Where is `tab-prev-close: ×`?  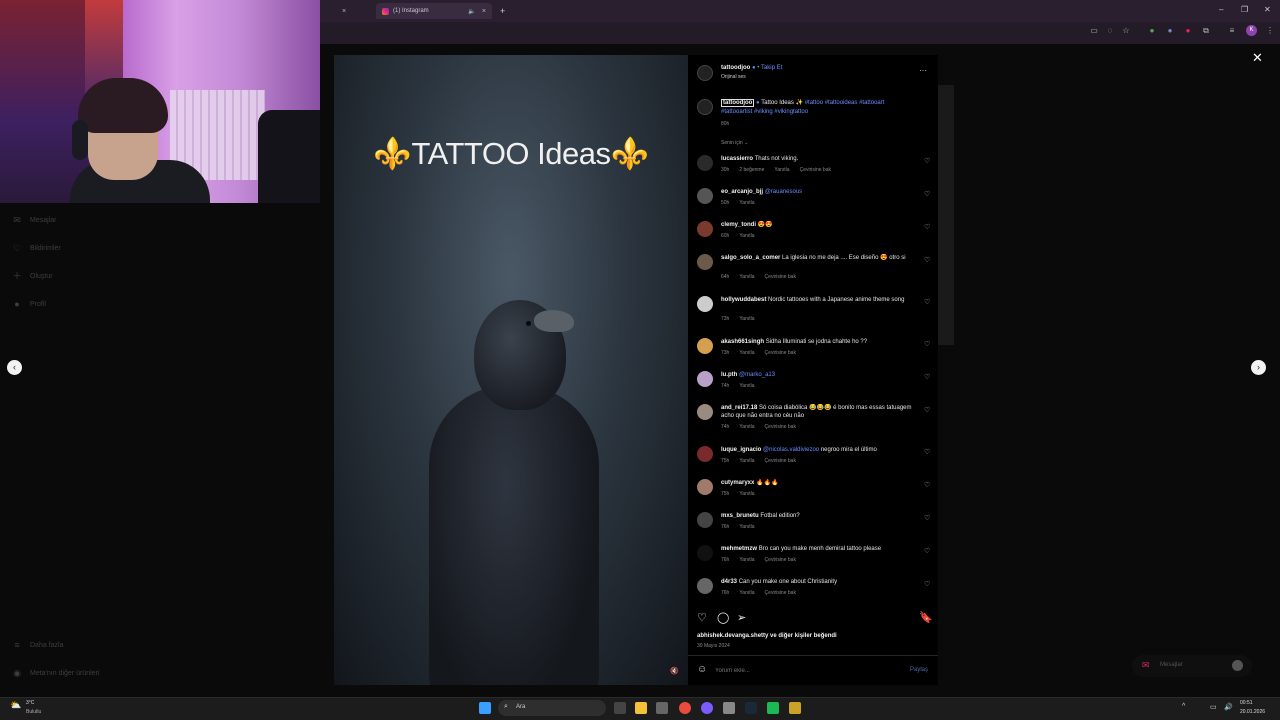
tab-prev-close: × is located at coordinates (341, 11).